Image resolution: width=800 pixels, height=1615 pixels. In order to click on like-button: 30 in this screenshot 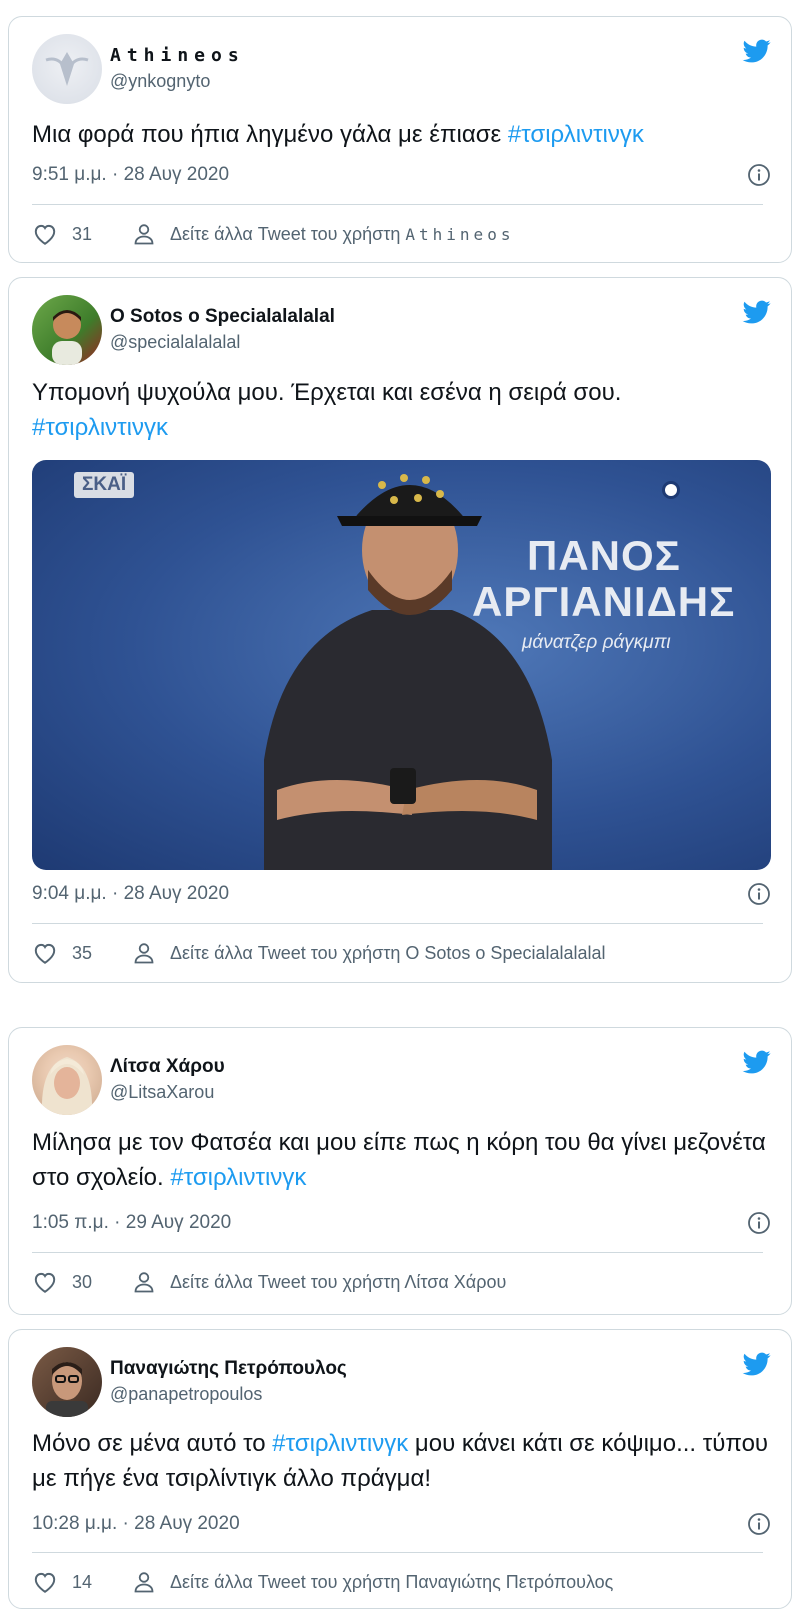, I will do `click(82, 1282)`.